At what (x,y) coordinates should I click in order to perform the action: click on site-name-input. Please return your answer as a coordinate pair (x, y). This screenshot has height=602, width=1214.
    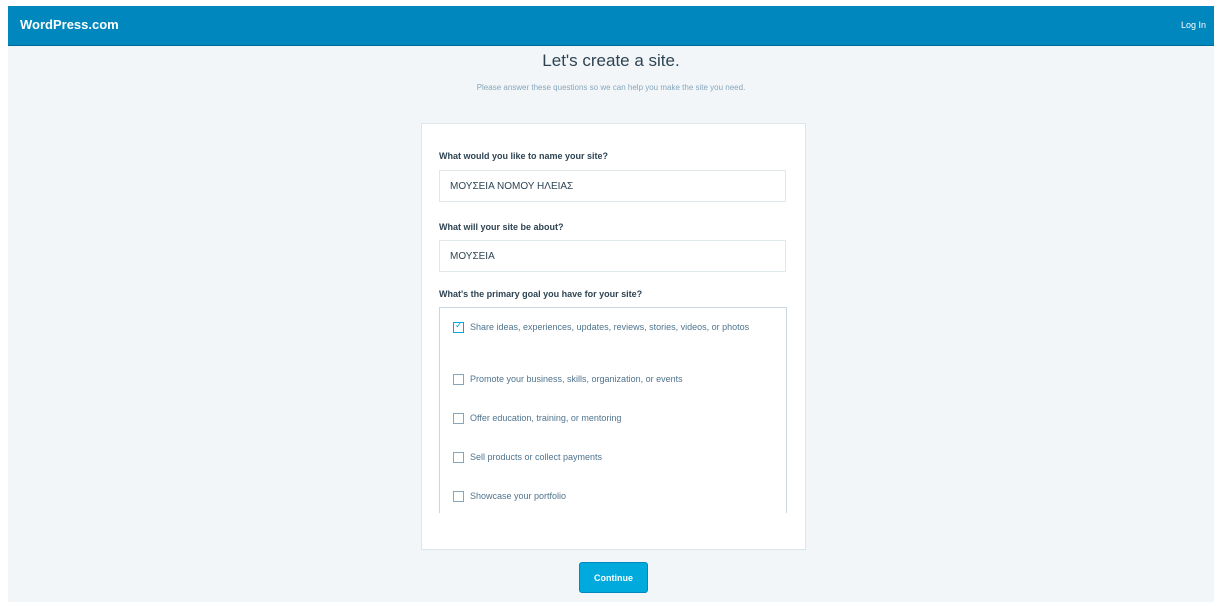
    Looking at the image, I should click on (612, 186).